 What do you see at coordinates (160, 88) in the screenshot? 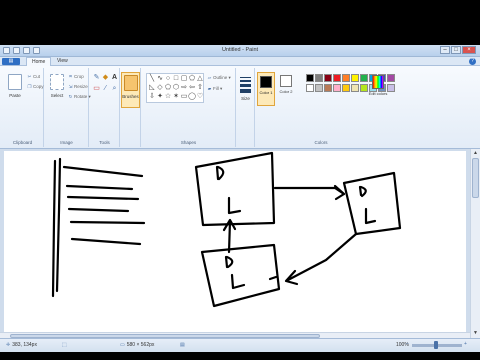
I see `diamond-shape-icon: ◇` at bounding box center [160, 88].